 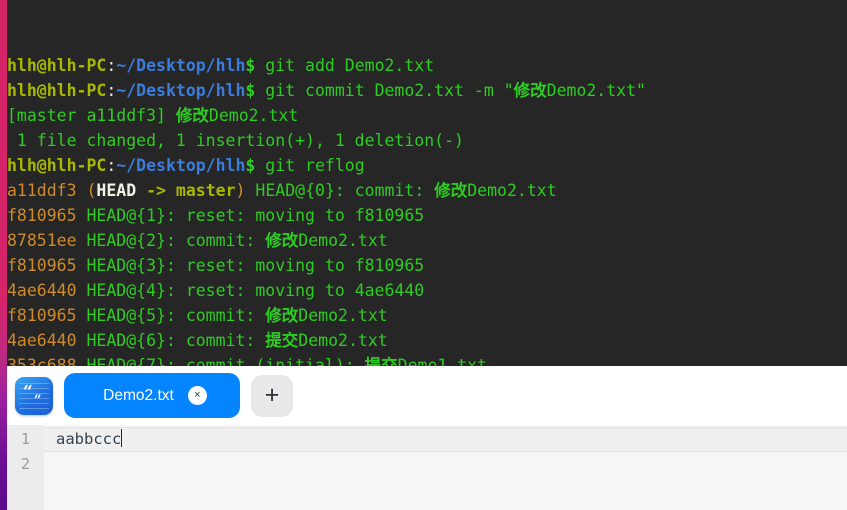 I want to click on tab-label: Demo2.txt, so click(x=138, y=395).